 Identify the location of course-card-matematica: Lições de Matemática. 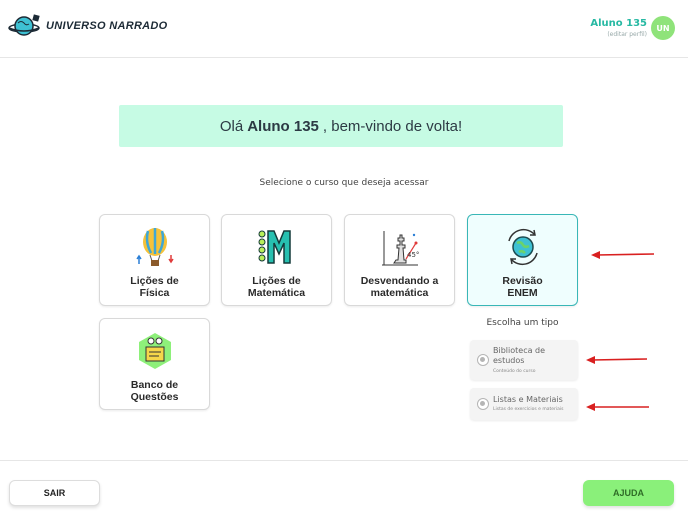
(276, 260).